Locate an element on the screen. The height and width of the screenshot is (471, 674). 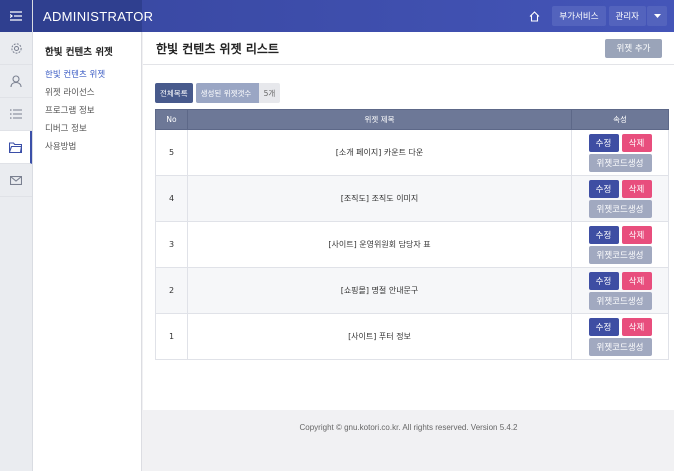
gear-icon is located at coordinates (16, 48).